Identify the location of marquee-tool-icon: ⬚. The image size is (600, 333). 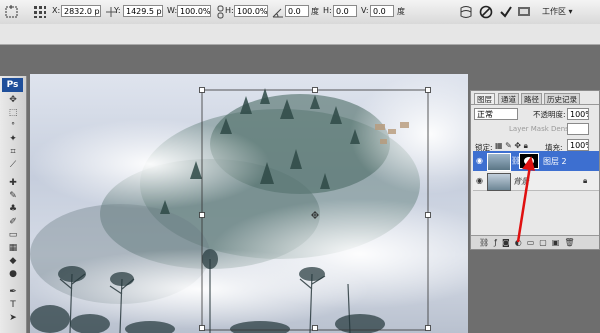
(13, 113).